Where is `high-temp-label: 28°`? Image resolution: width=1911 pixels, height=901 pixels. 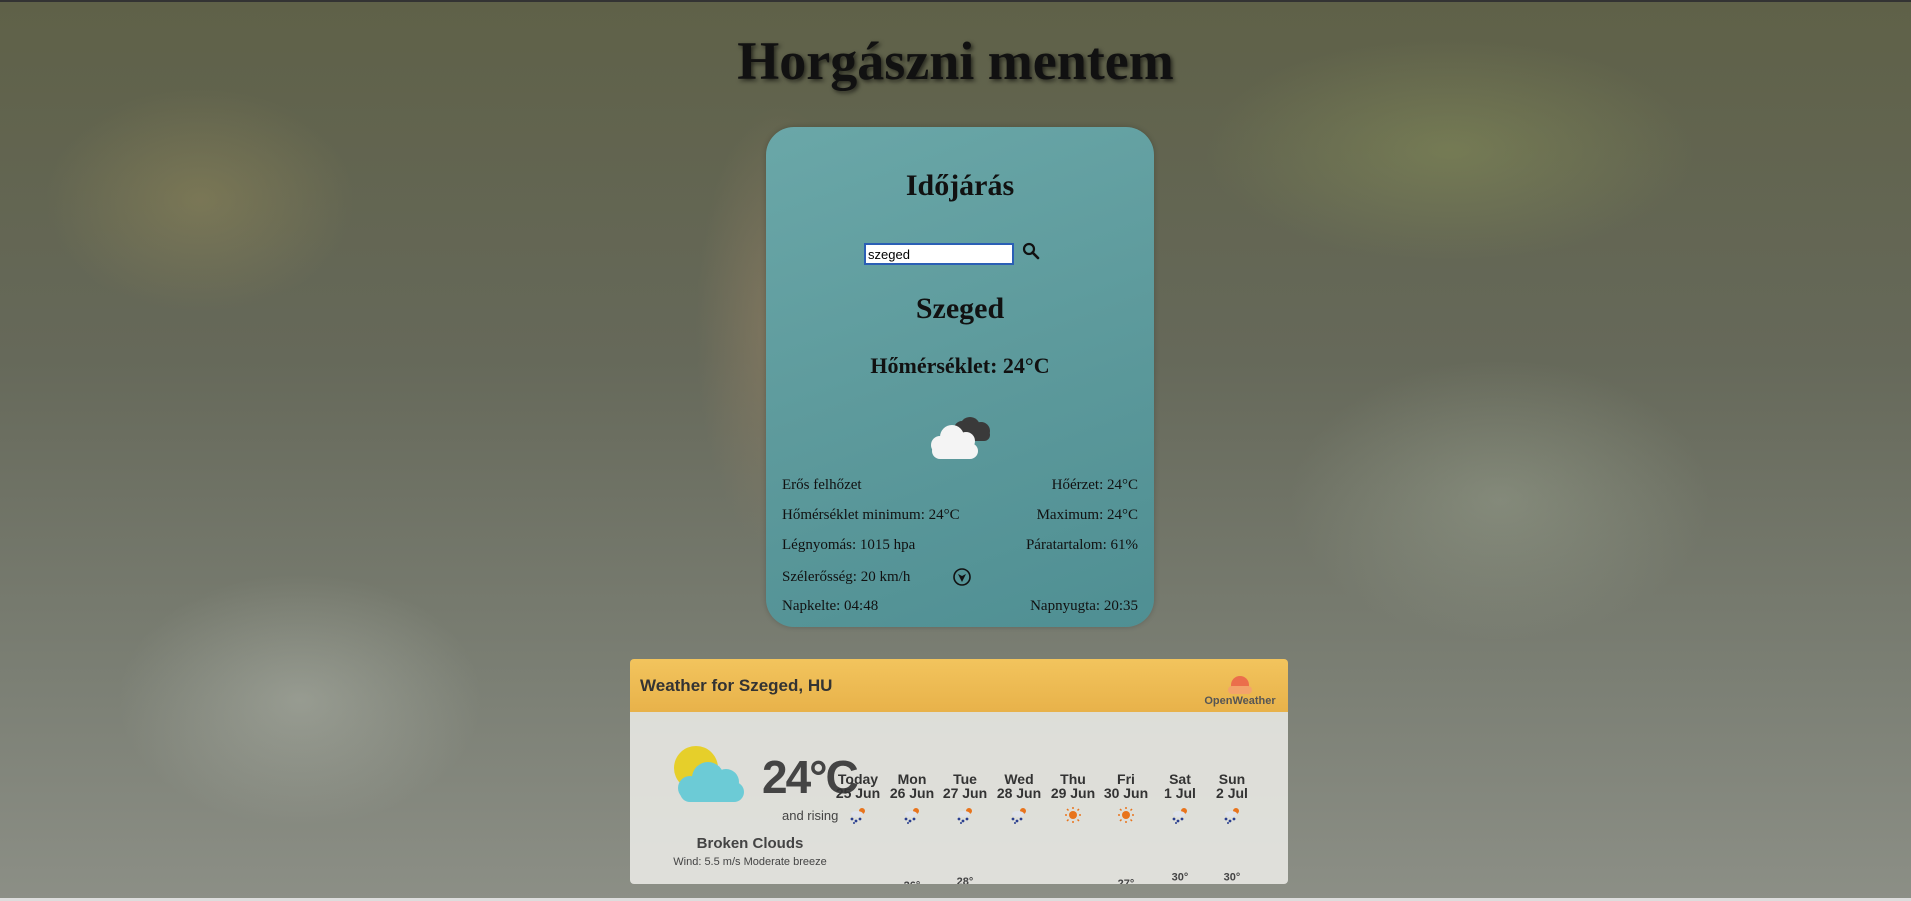 high-temp-label: 28° is located at coordinates (965, 880).